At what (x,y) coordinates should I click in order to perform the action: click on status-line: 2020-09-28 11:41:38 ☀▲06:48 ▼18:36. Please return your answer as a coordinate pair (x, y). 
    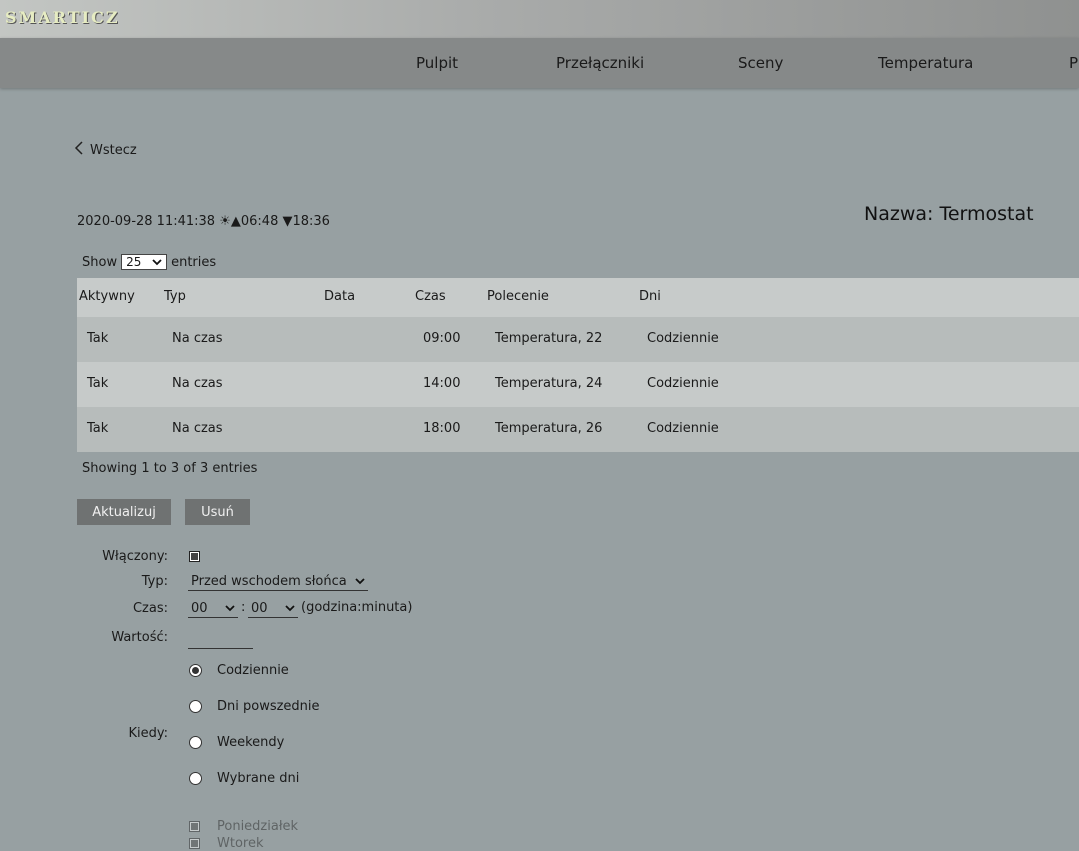
    Looking at the image, I should click on (203, 221).